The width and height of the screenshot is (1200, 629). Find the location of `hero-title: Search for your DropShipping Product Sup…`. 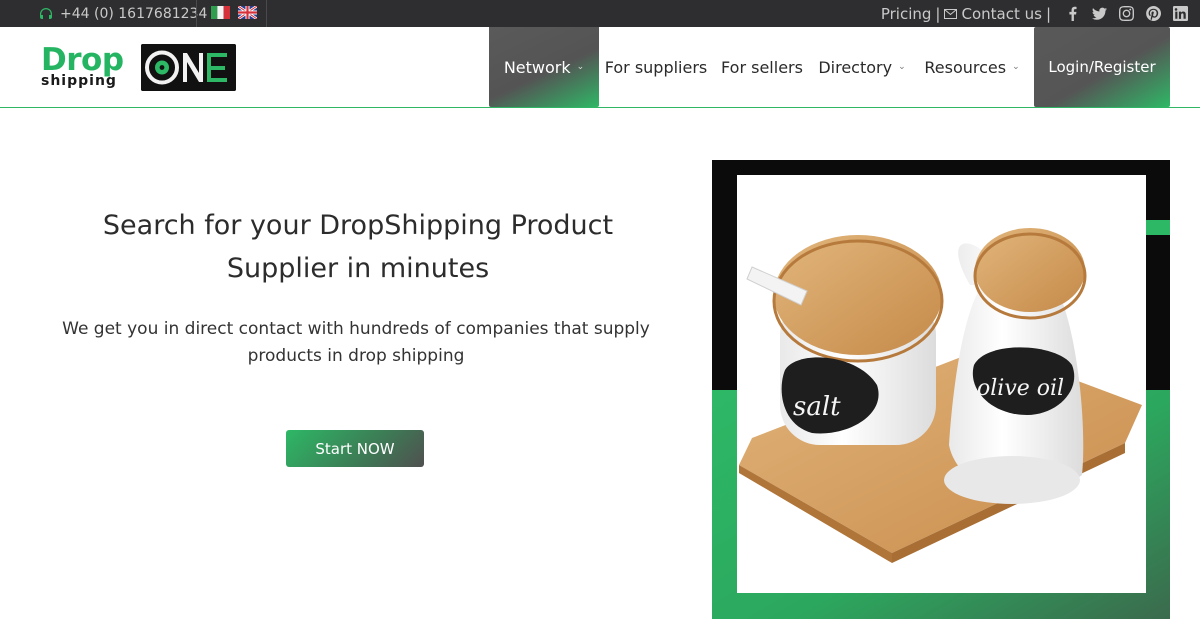

hero-title: Search for your DropShipping Product Sup… is located at coordinates (358, 247).